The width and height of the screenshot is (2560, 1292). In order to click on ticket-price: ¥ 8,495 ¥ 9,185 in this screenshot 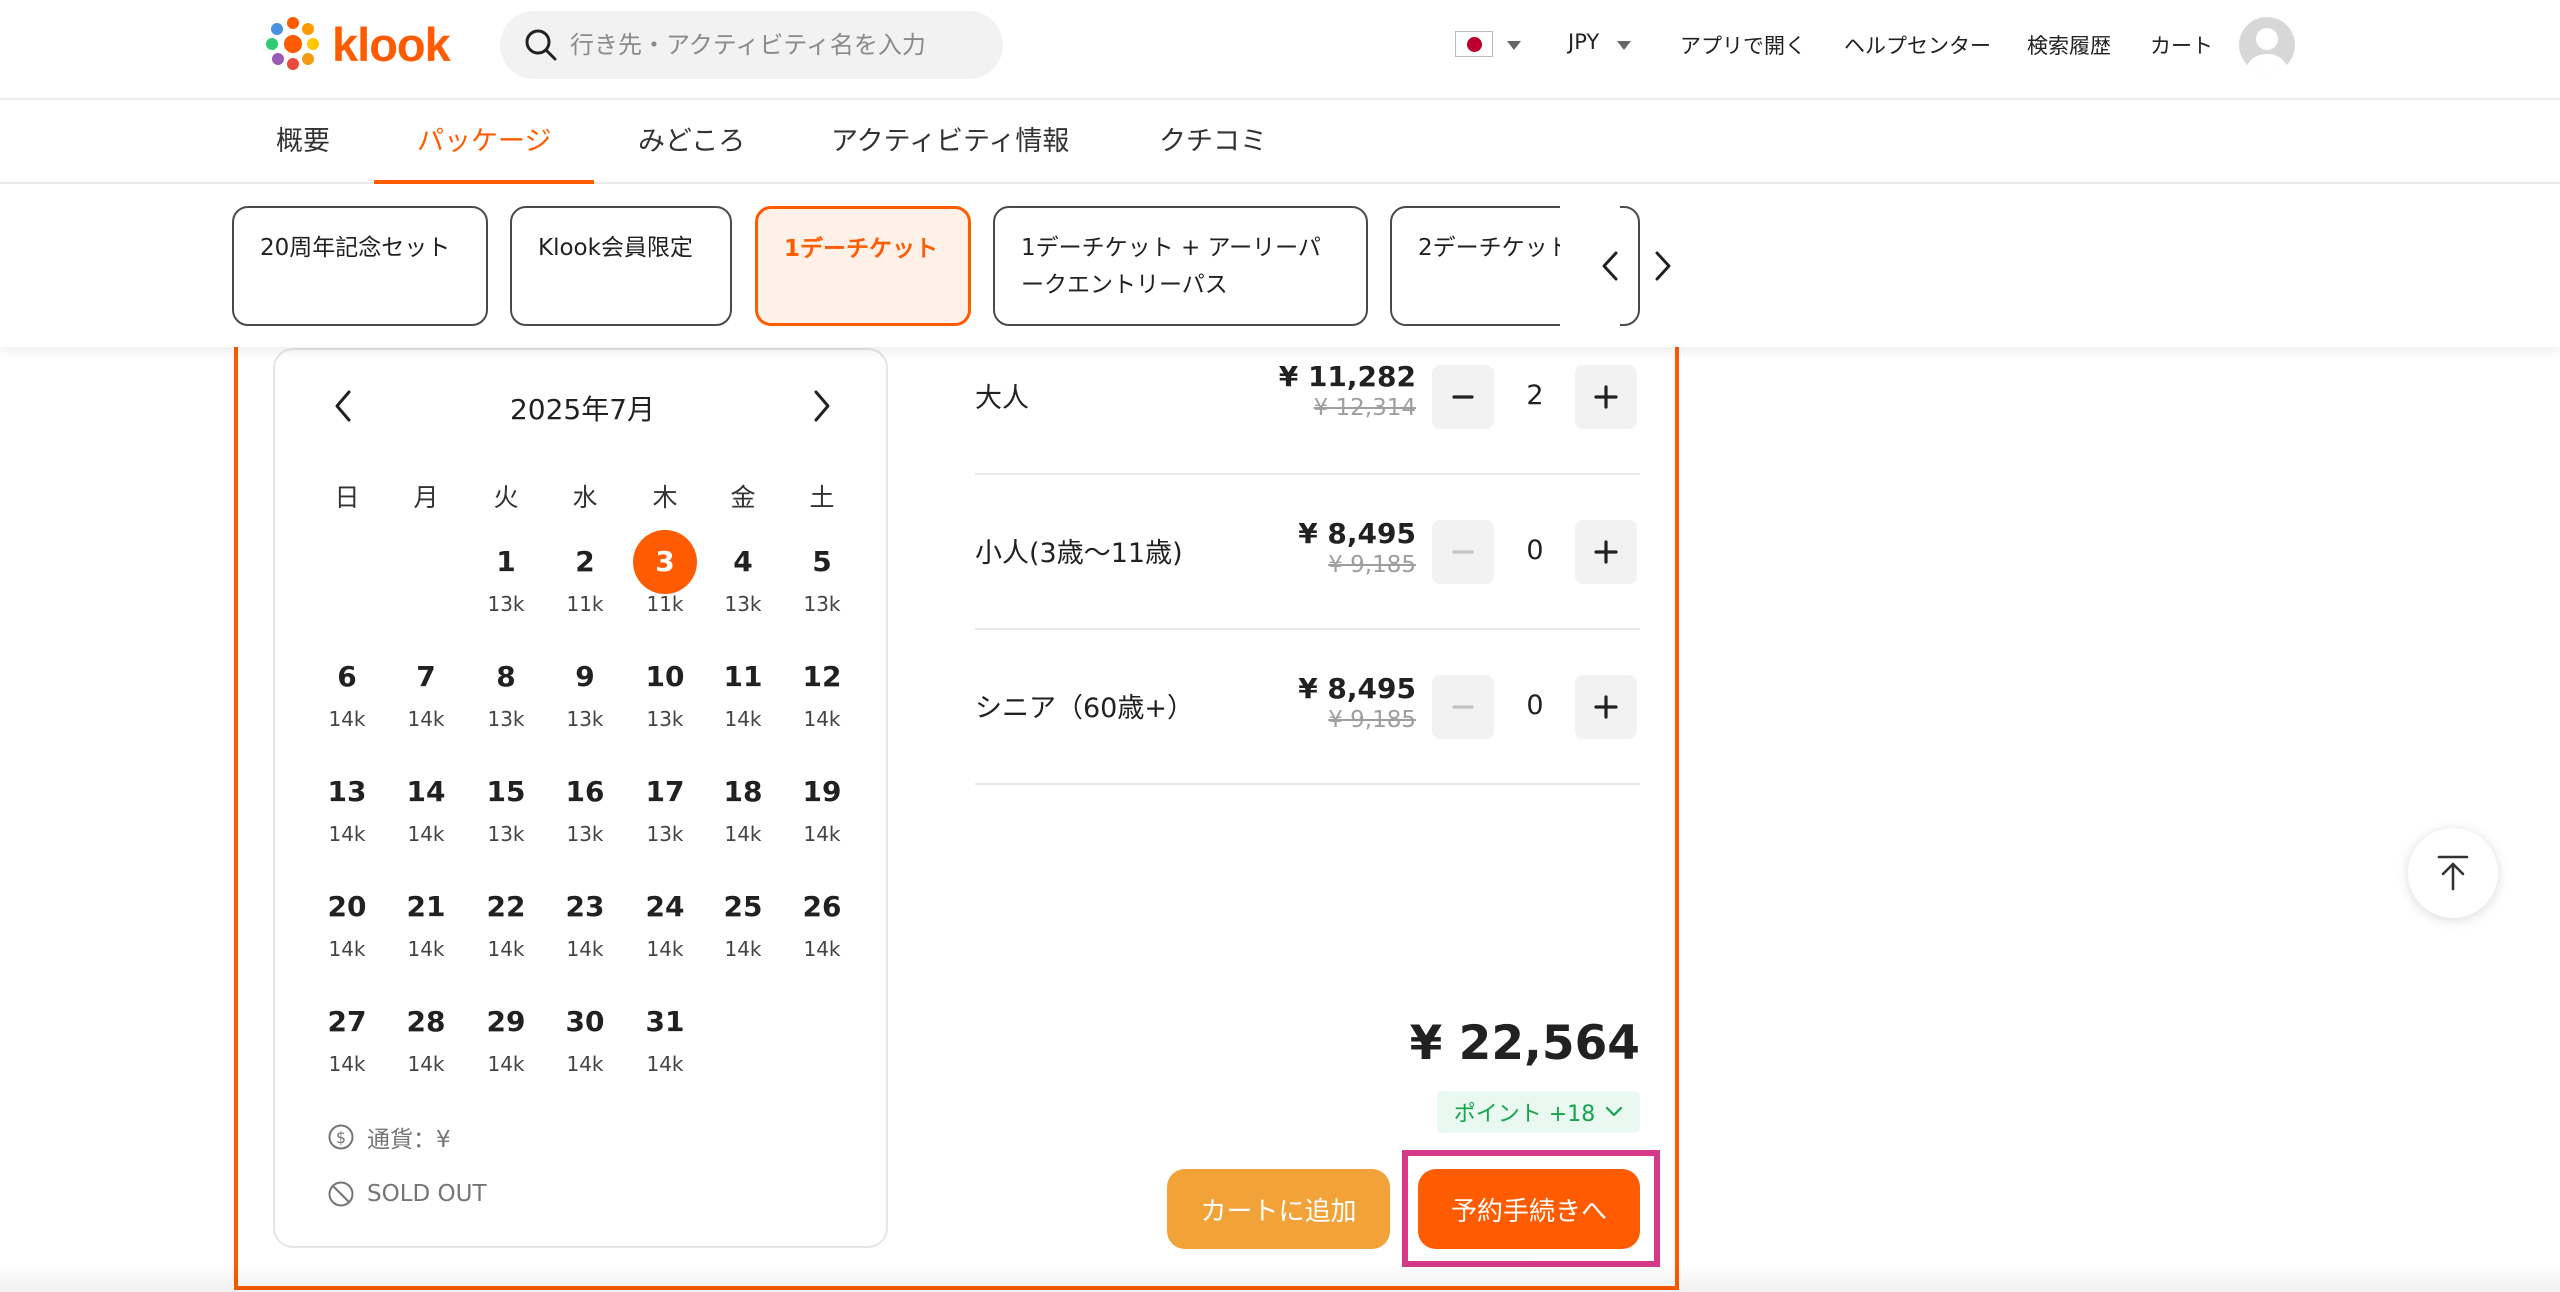, I will do `click(1357, 547)`.